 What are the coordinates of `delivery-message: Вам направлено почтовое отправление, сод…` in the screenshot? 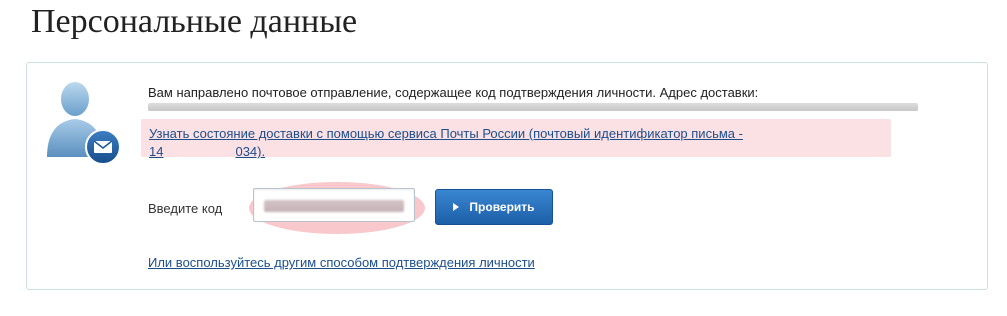 It's located at (453, 92).